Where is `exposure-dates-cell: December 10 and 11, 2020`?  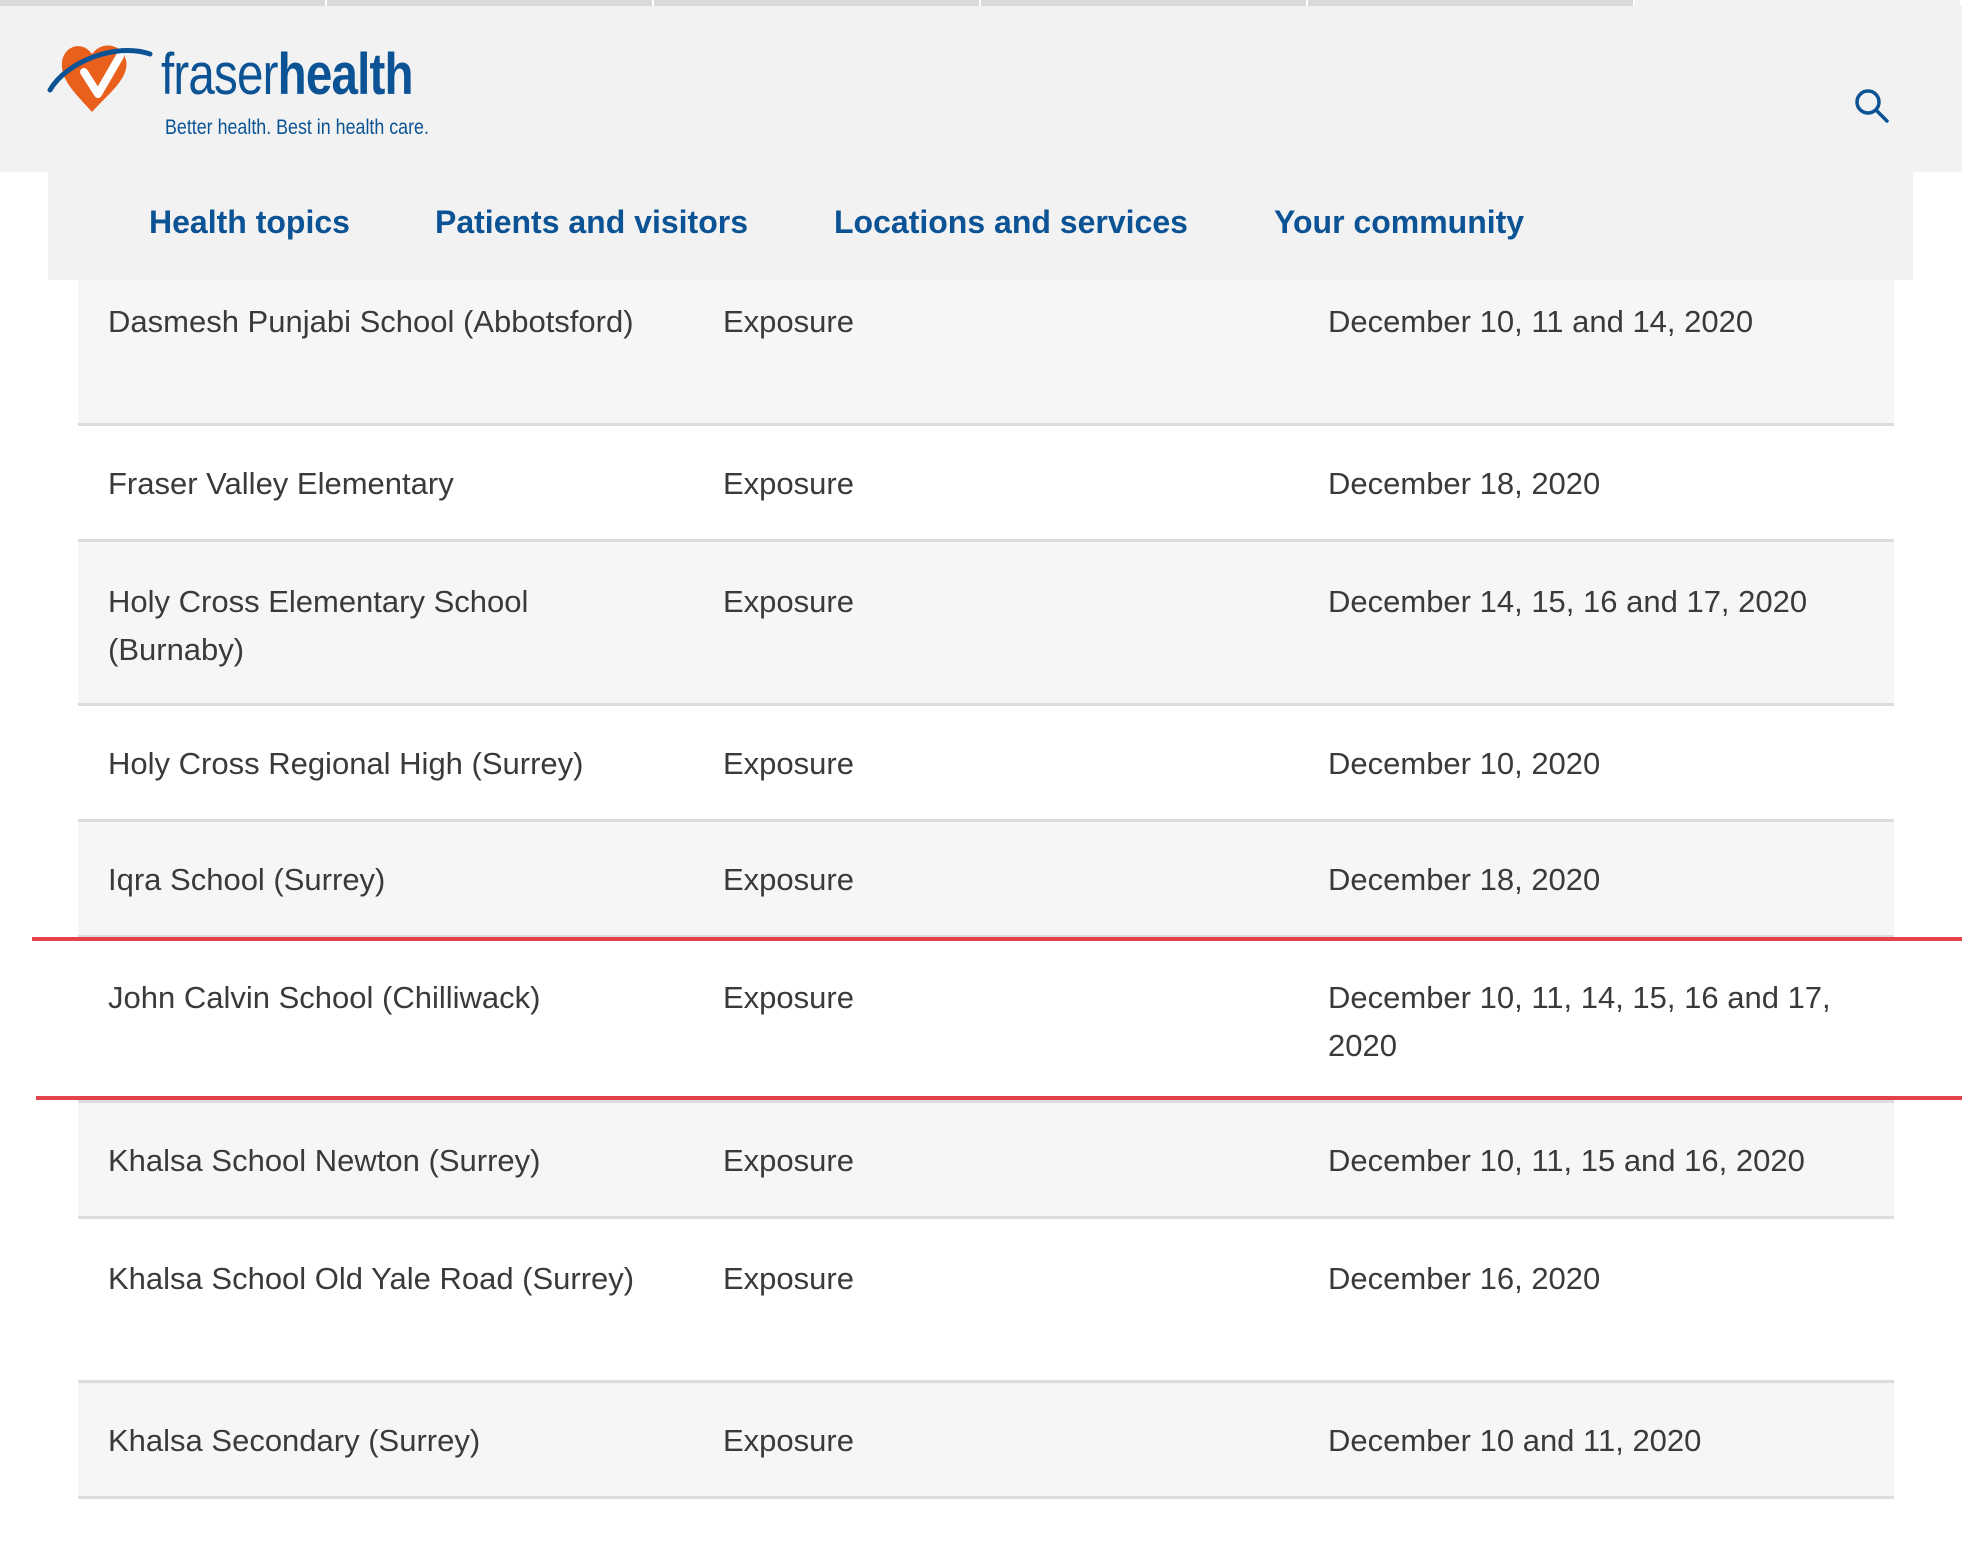
exposure-dates-cell: December 10 and 11, 2020 is located at coordinates (1515, 1440).